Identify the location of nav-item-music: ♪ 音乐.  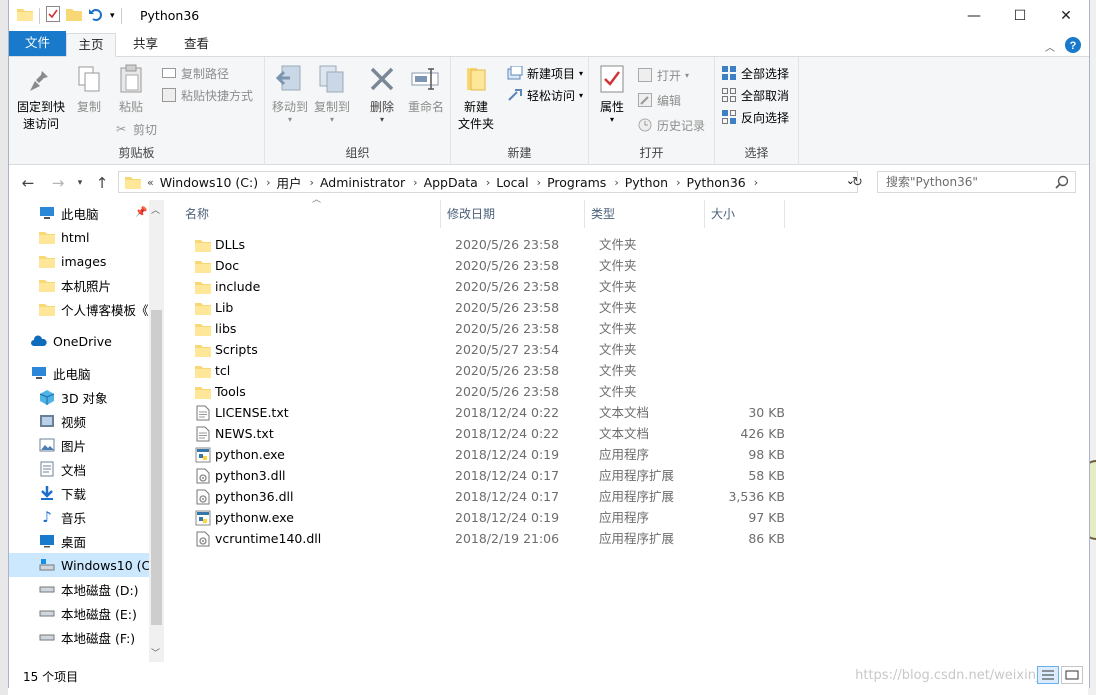
(79, 517).